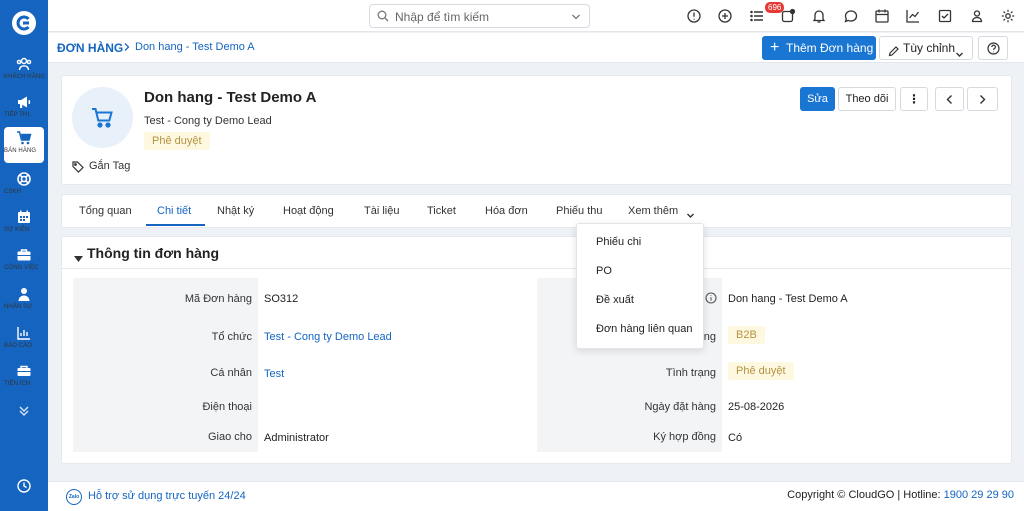 The image size is (1024, 511). Describe the element at coordinates (231, 373) in the screenshot. I see `field-label-contact: Cá nhân` at that location.